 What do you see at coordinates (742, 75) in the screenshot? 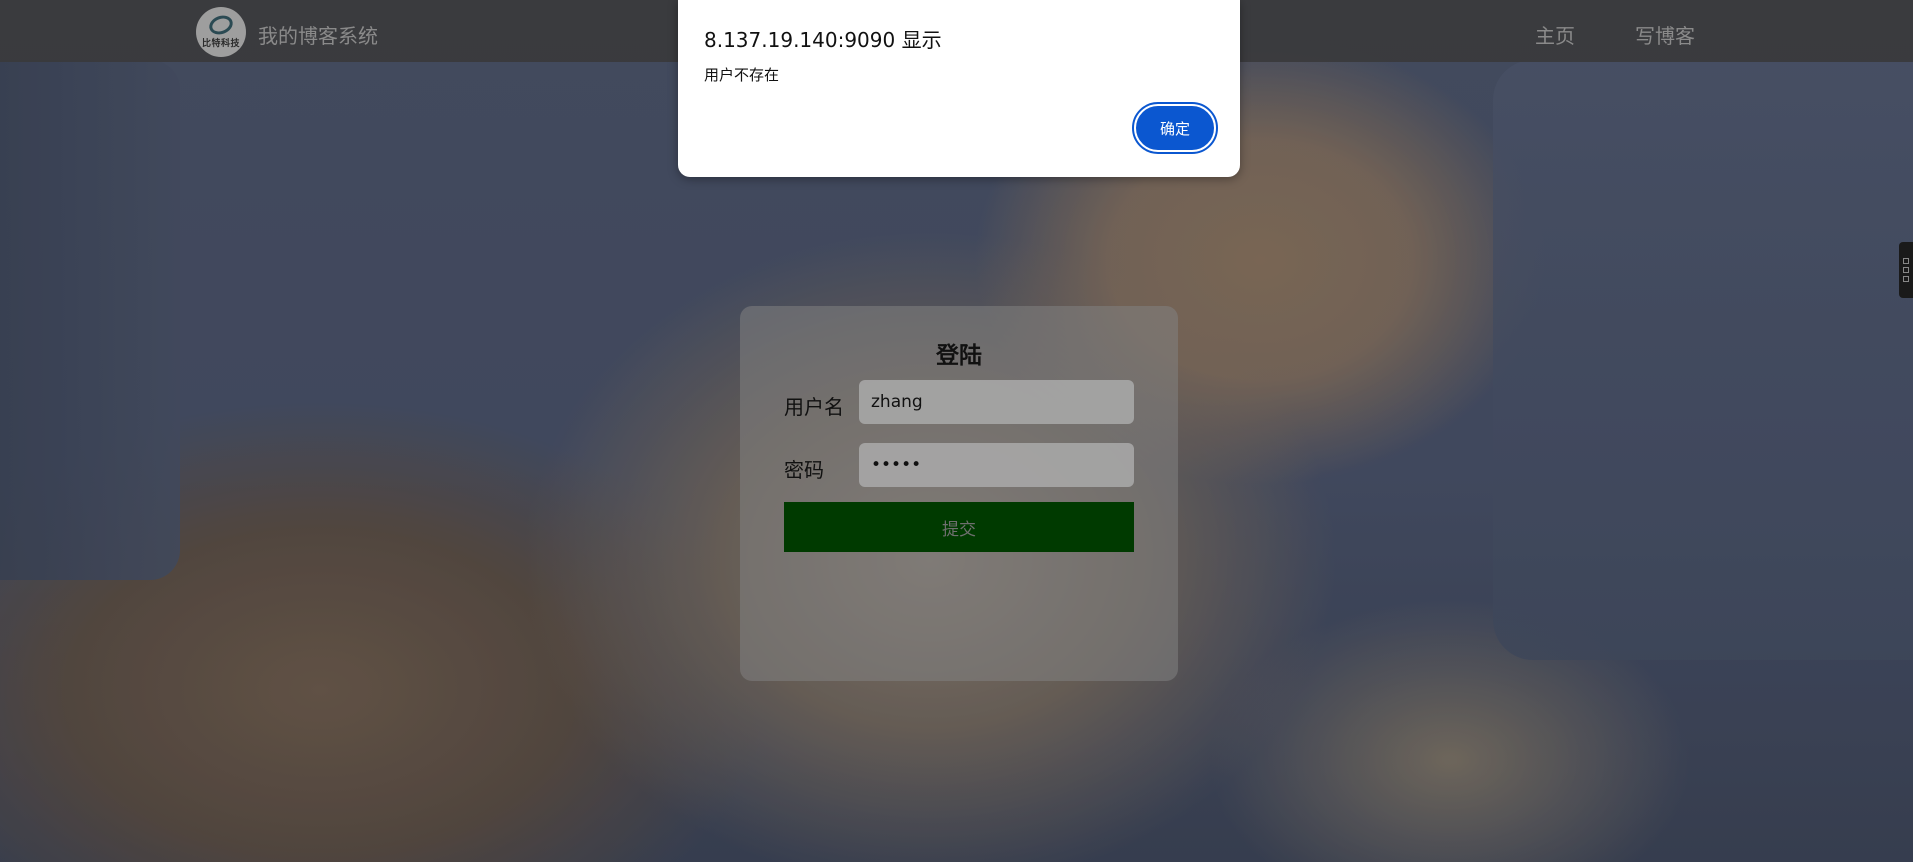
I see `dialog-message: 用户不存在` at bounding box center [742, 75].